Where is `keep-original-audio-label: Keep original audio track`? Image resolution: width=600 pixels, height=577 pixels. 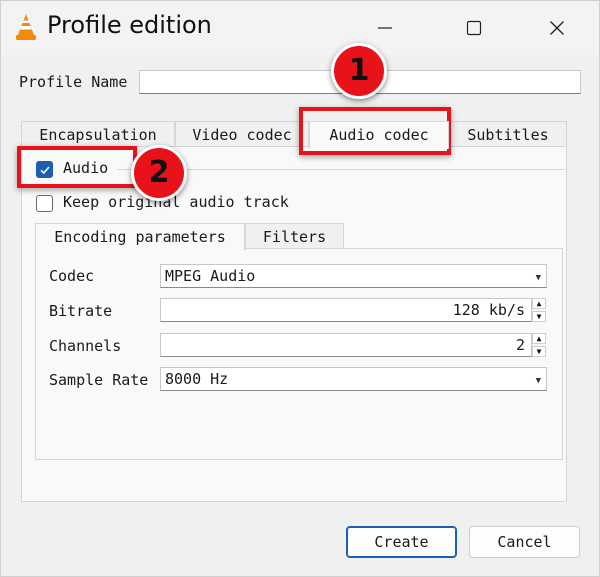 keep-original-audio-label: Keep original audio track is located at coordinates (176, 202).